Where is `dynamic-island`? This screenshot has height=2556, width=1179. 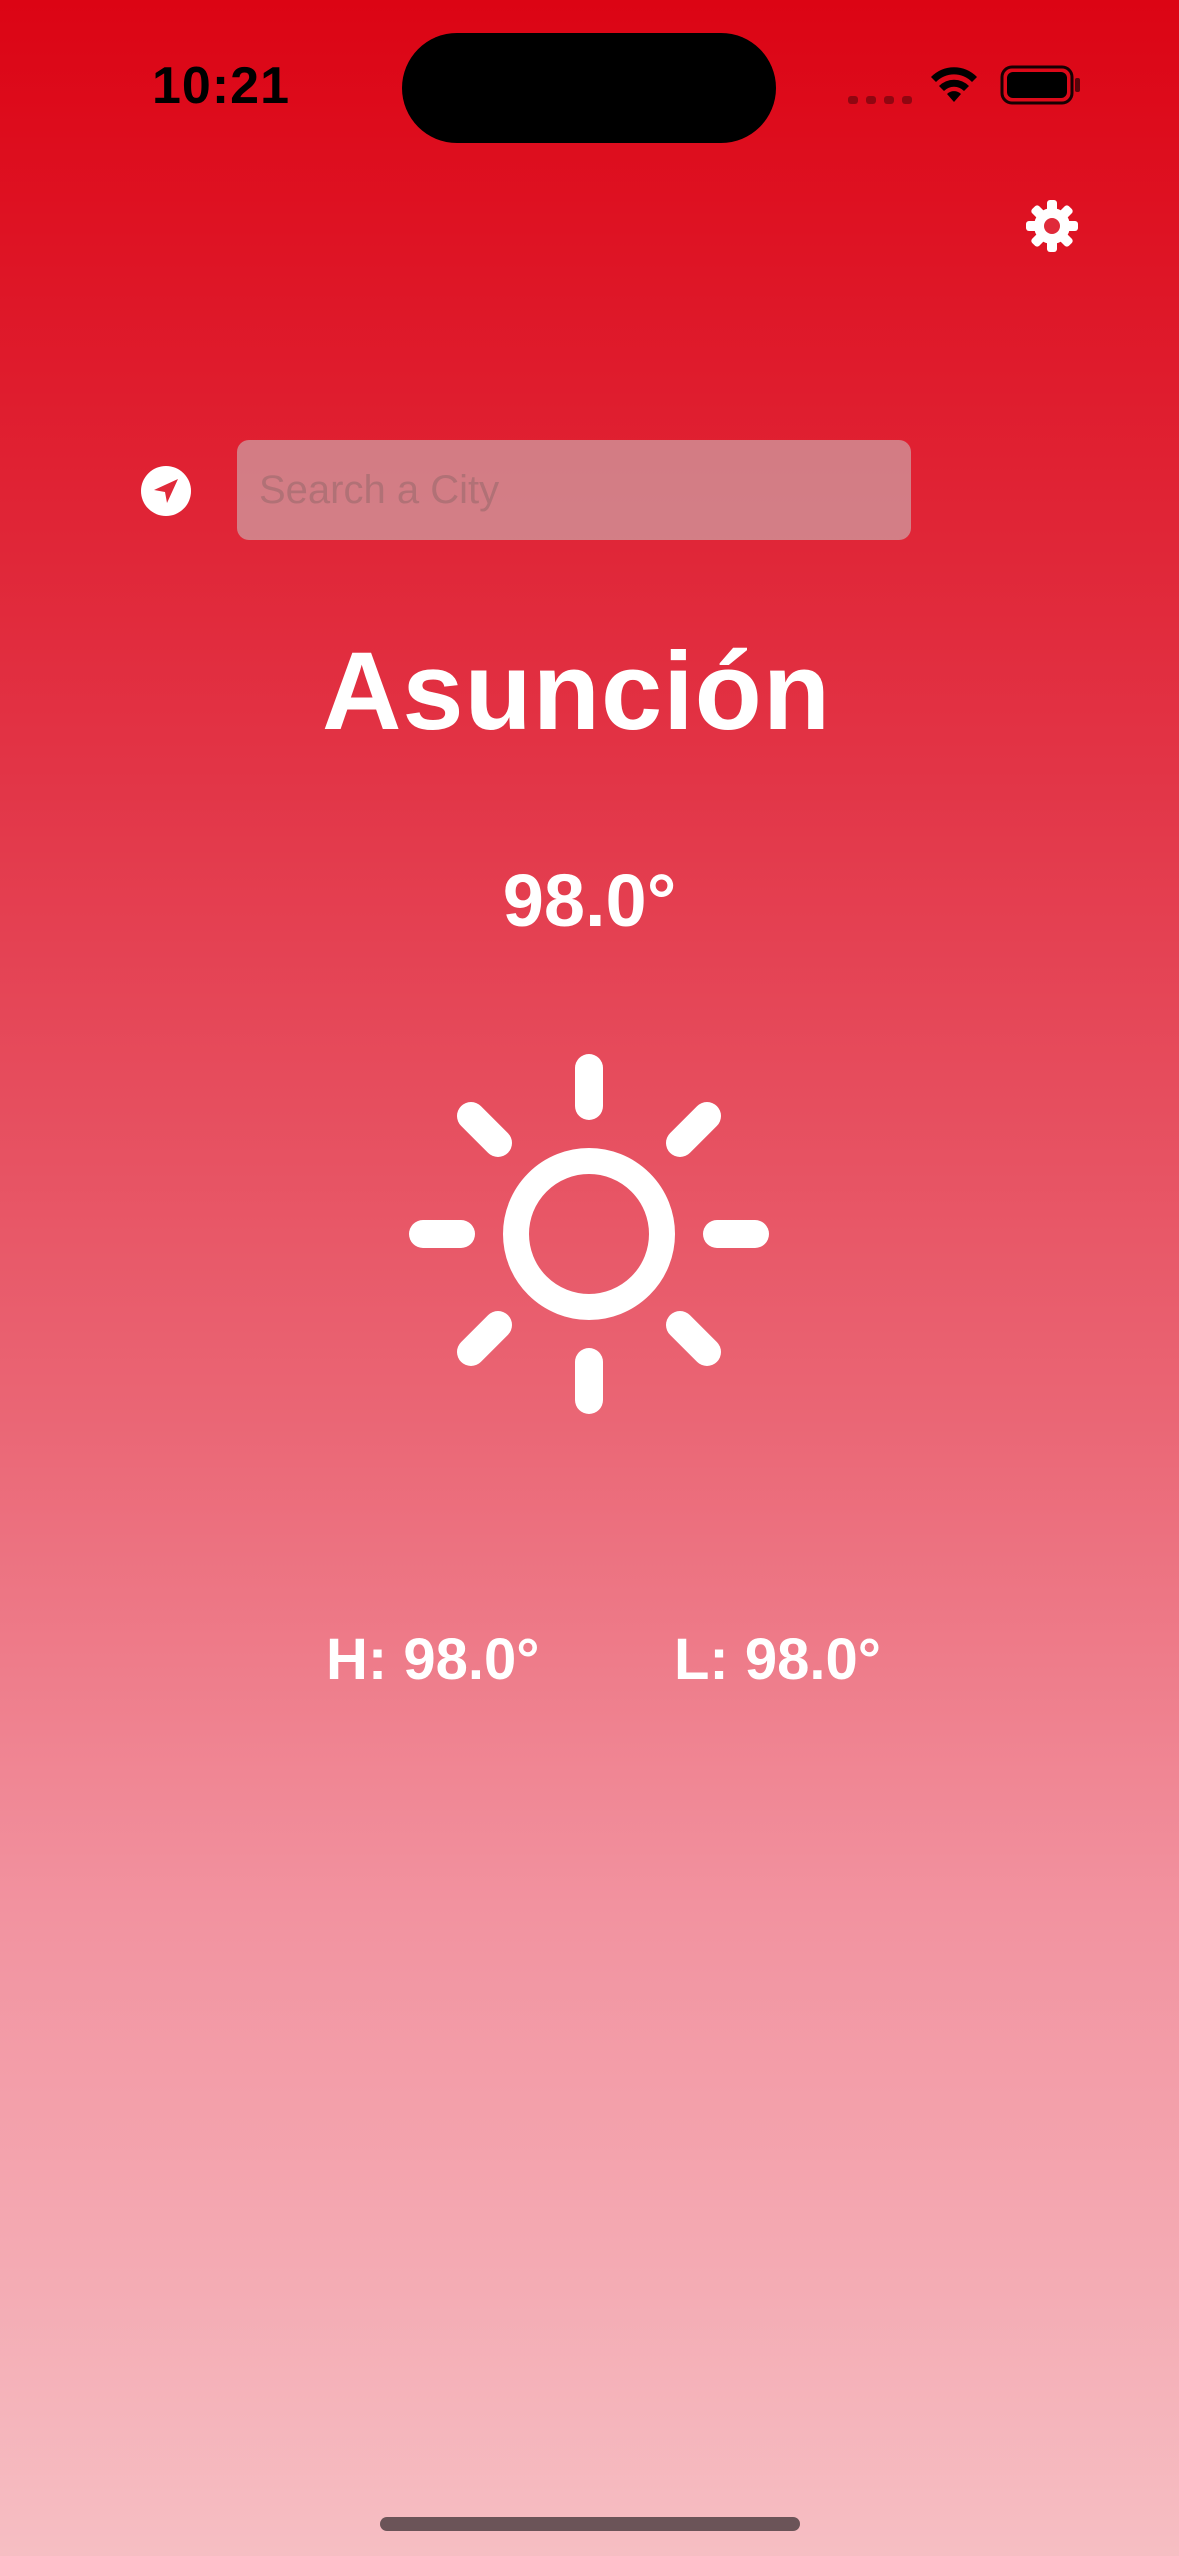 dynamic-island is located at coordinates (589, 88).